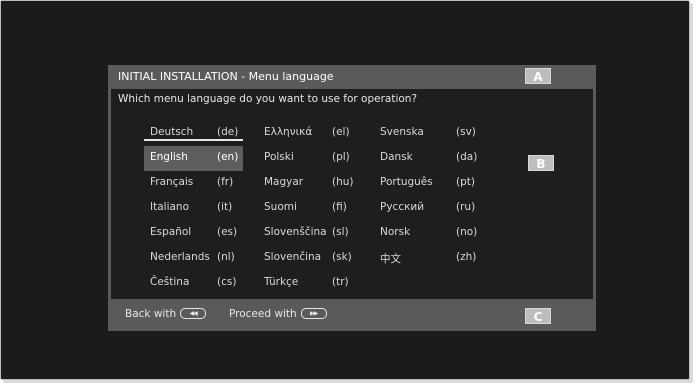 This screenshot has width=697, height=385. What do you see at coordinates (180, 257) in the screenshot?
I see `language-name: Nederlands` at bounding box center [180, 257].